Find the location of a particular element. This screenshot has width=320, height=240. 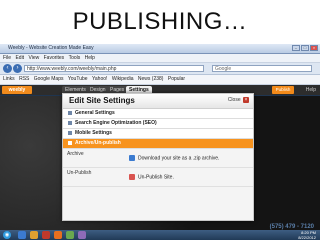

ie-icon is located at coordinates (22, 235).